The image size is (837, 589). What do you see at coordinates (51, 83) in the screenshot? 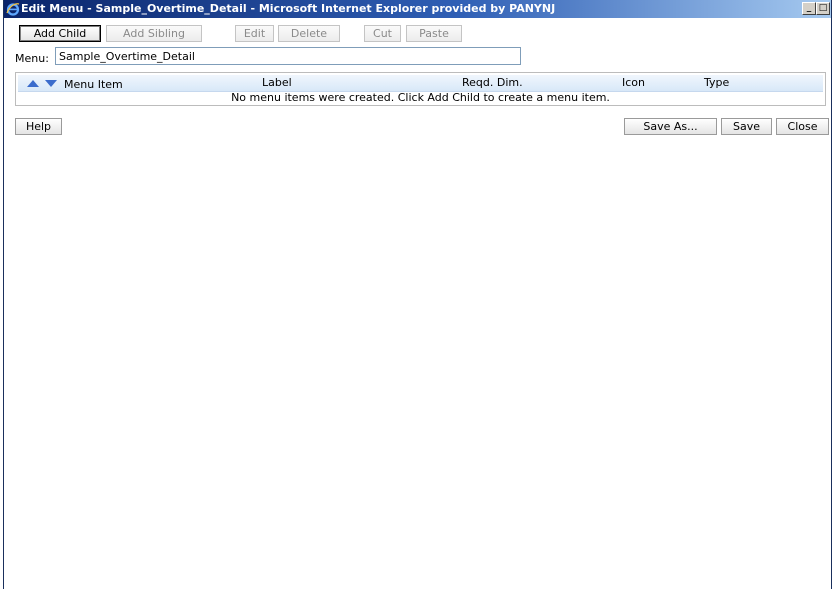
I see `move-down-icon` at bounding box center [51, 83].